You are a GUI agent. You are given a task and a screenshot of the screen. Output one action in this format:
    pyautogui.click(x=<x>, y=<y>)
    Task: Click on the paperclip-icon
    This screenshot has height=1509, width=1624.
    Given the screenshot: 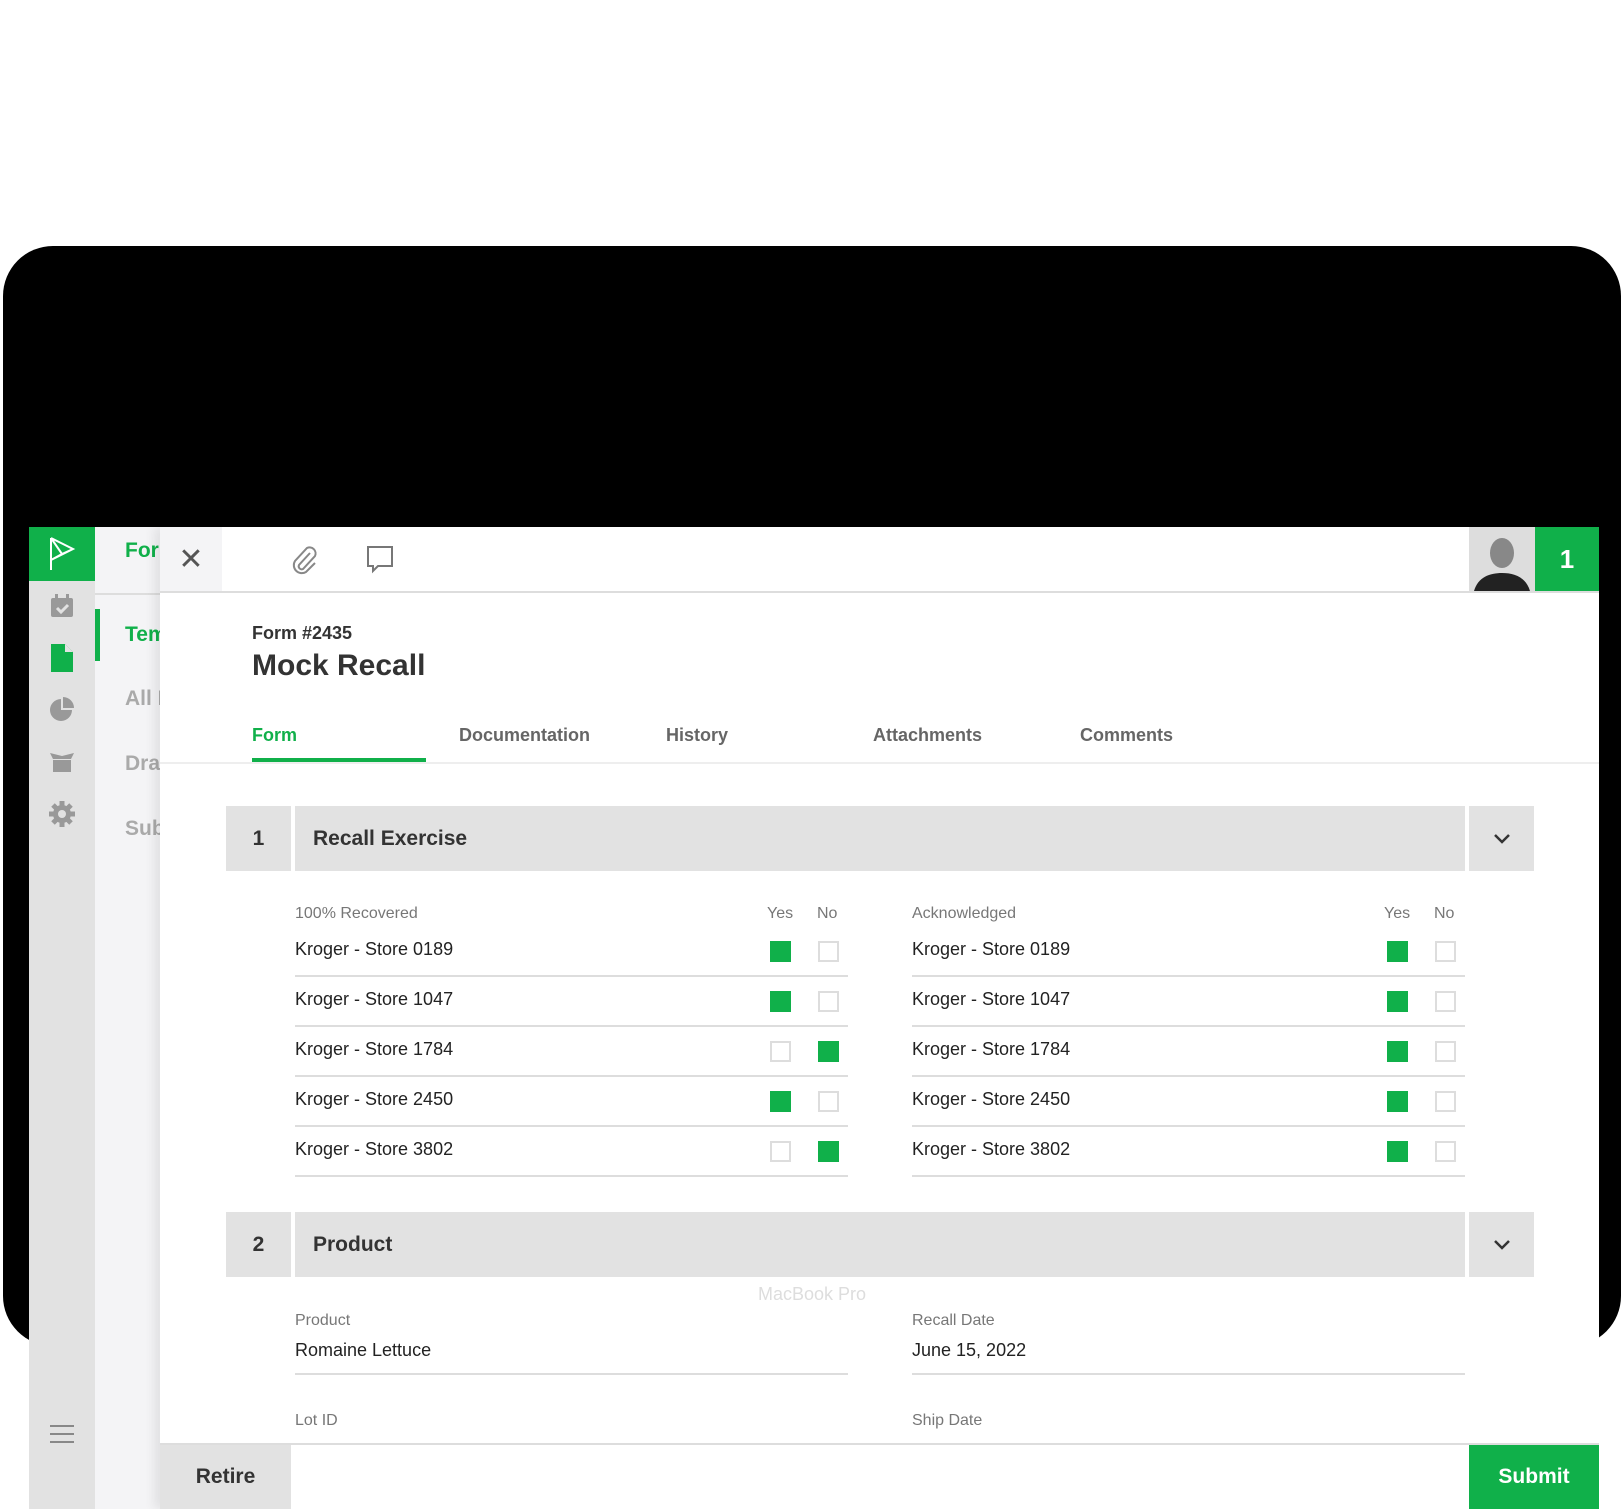 What is the action you would take?
    pyautogui.click(x=304, y=562)
    